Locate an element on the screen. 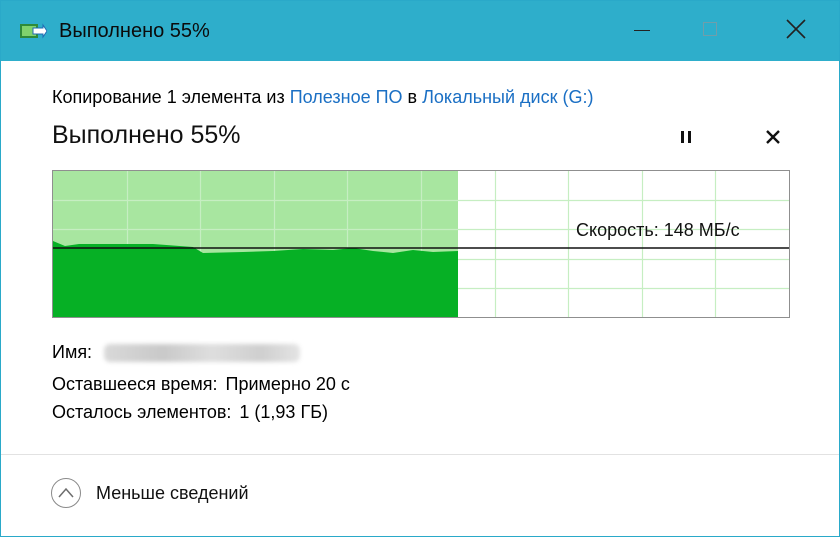 The width and height of the screenshot is (840, 537). destination-folder-link: Локальный диск (G:) is located at coordinates (507, 97).